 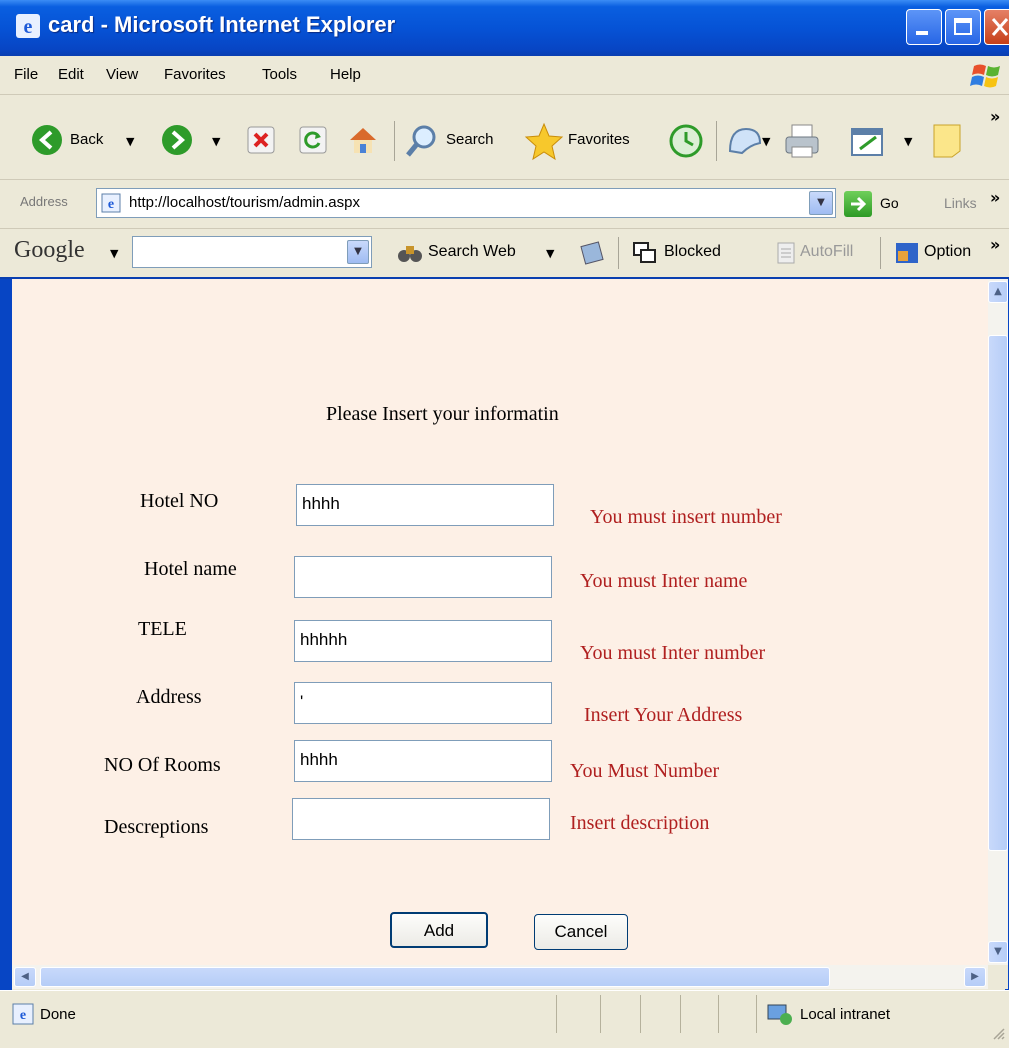 I want to click on description-input, so click(x=421, y=819).